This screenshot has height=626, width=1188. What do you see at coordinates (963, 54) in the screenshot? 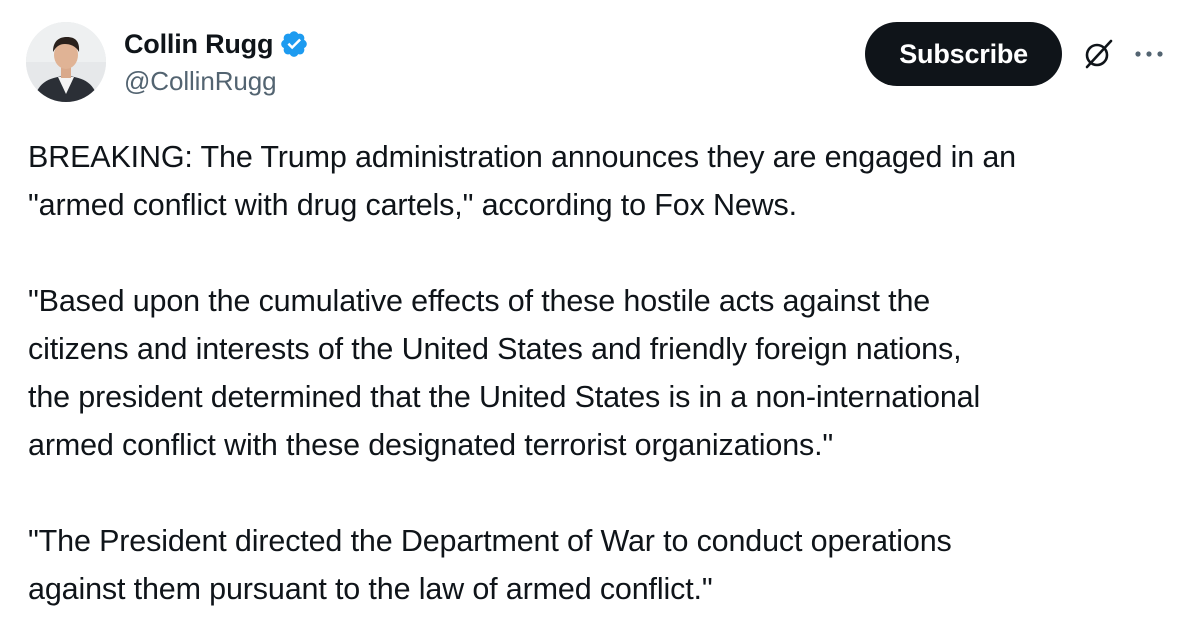
I see `subscribe-button: Subscribe` at bounding box center [963, 54].